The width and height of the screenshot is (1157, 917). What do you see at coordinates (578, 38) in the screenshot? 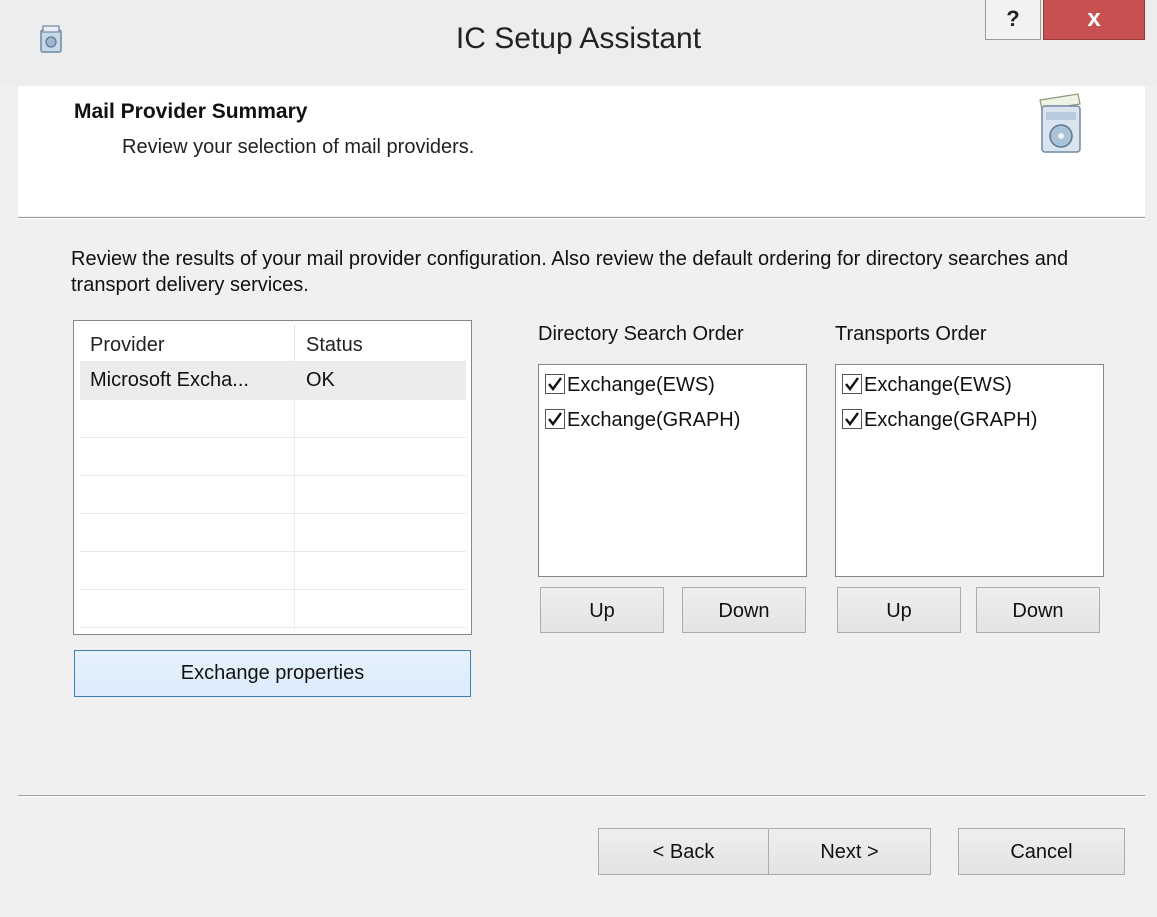
I see `window-title: IC Setup Assistant` at bounding box center [578, 38].